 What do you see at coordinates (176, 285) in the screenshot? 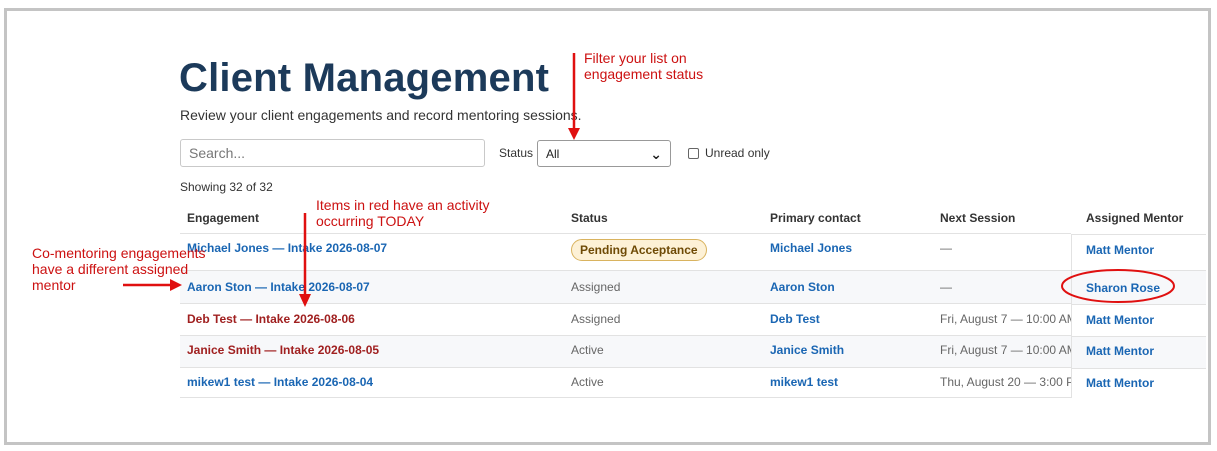
I see `arrow-comentor-head` at bounding box center [176, 285].